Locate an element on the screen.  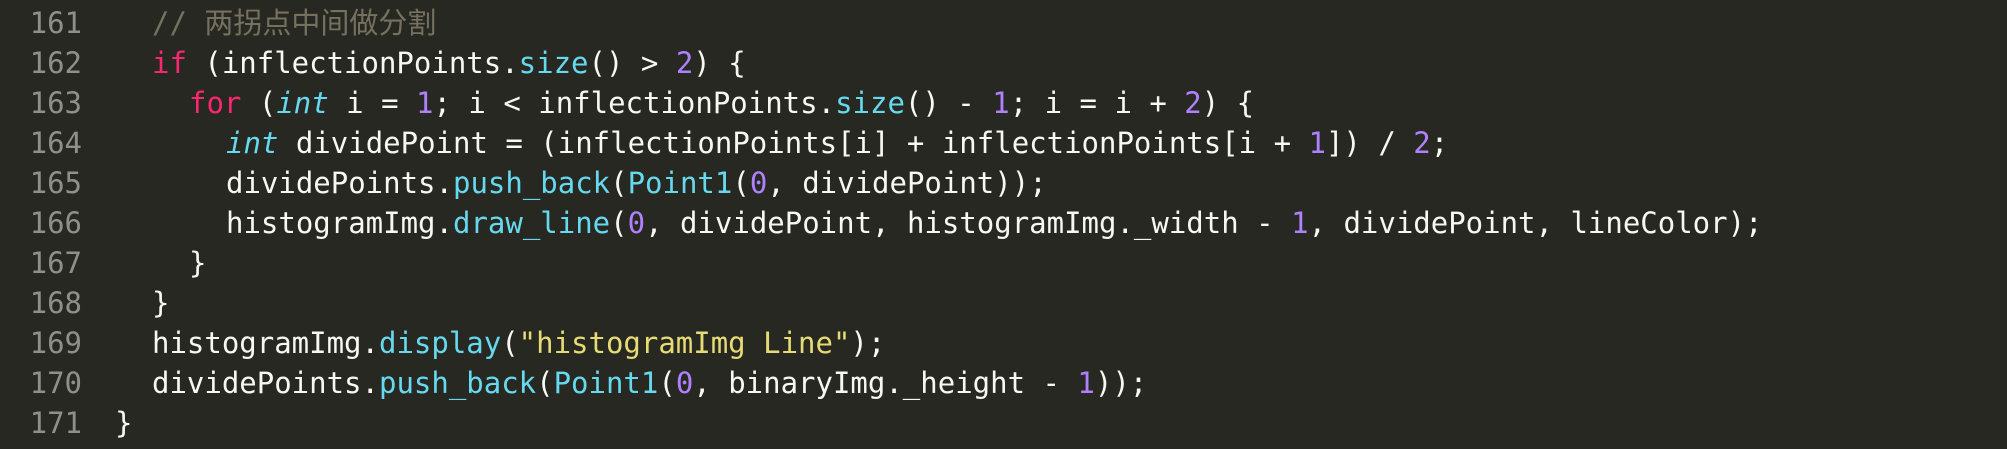
code-line: 168} is located at coordinates (1003, 303).